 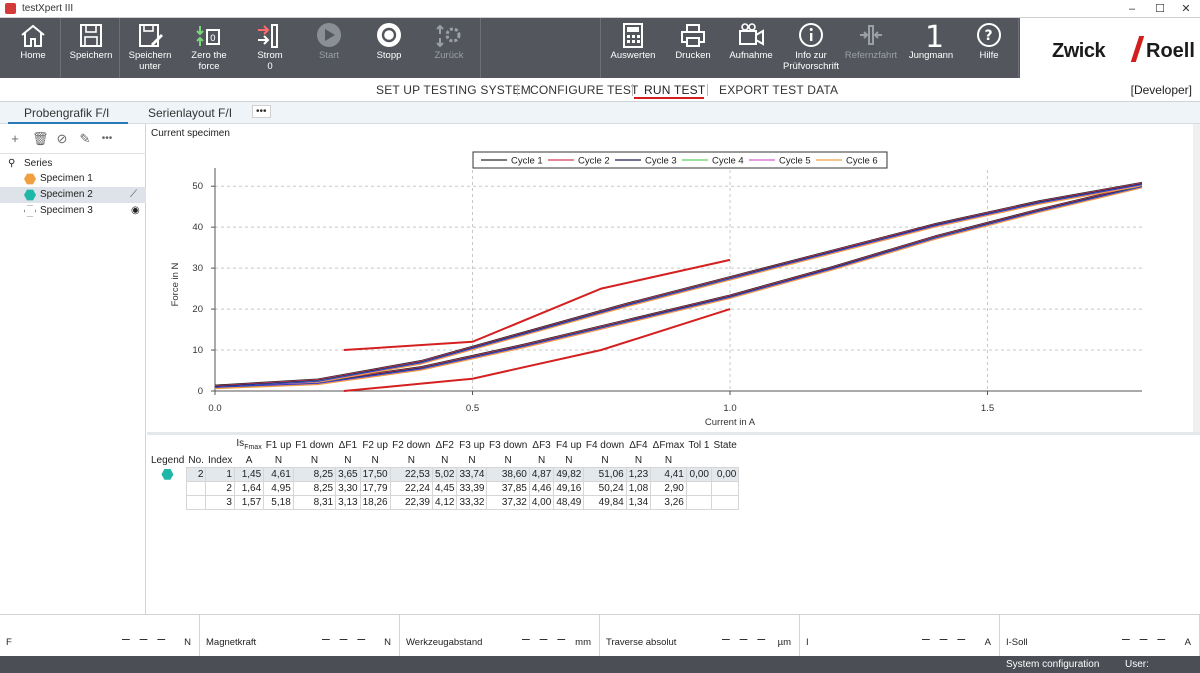 I want to click on toolbar-button-label: Refernzfahrt, so click(x=871, y=55).